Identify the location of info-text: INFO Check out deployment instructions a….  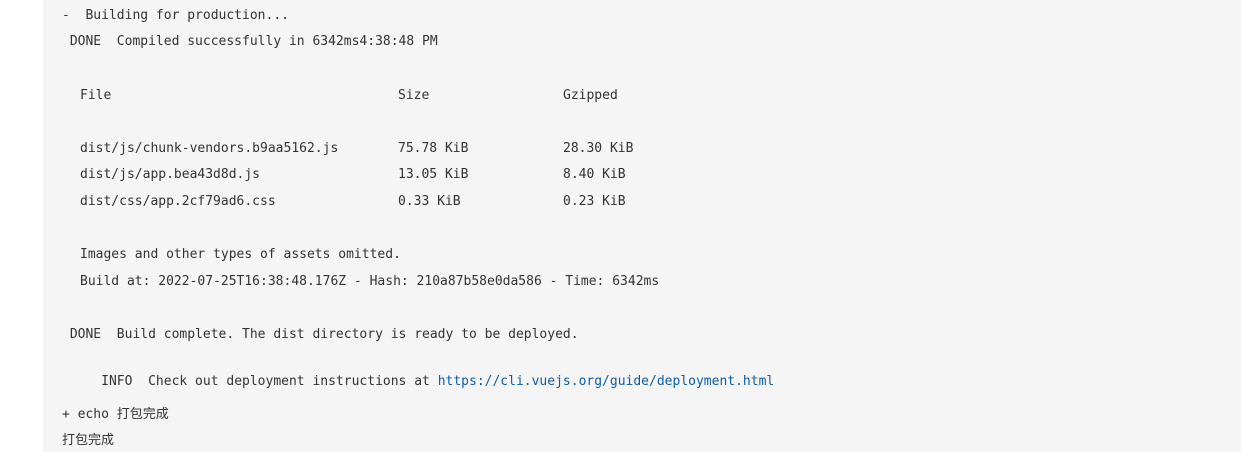
(265, 381).